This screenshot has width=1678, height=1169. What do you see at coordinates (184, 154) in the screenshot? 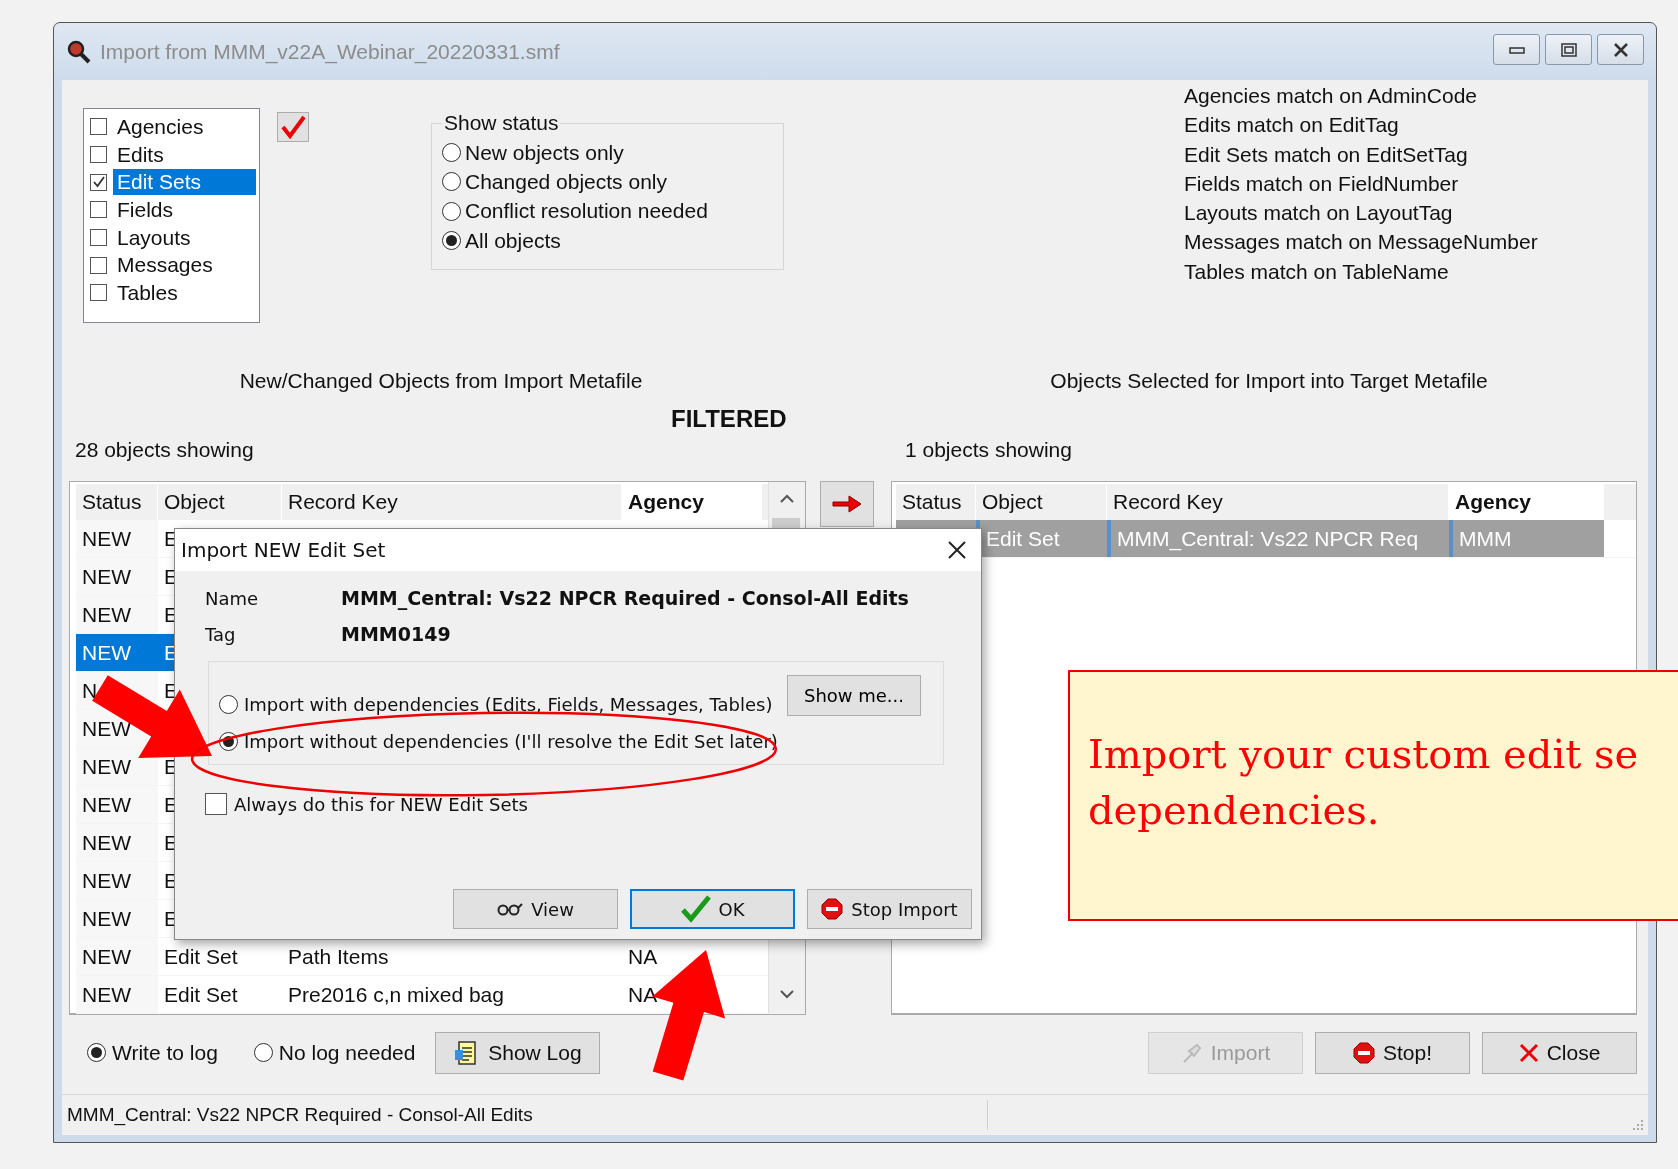
I see `list-item: Edits` at bounding box center [184, 154].